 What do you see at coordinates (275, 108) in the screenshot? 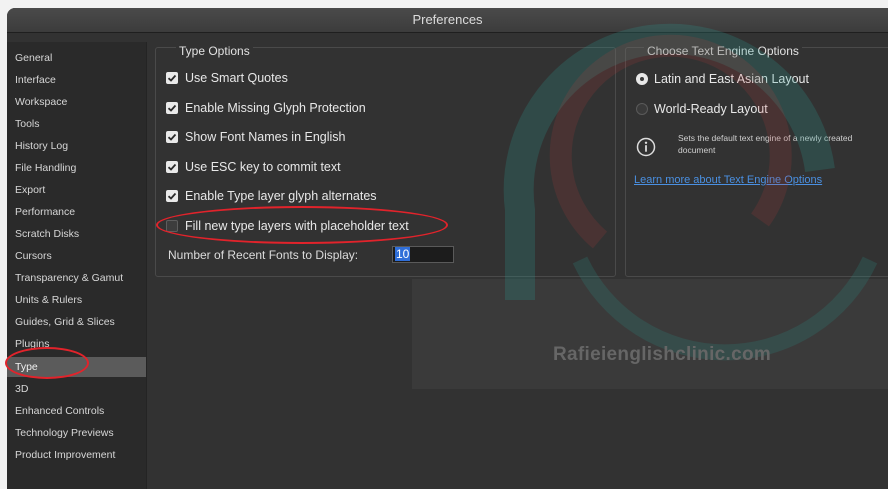
I see `checkbox-label: Enable Missing Glyph Protection` at bounding box center [275, 108].